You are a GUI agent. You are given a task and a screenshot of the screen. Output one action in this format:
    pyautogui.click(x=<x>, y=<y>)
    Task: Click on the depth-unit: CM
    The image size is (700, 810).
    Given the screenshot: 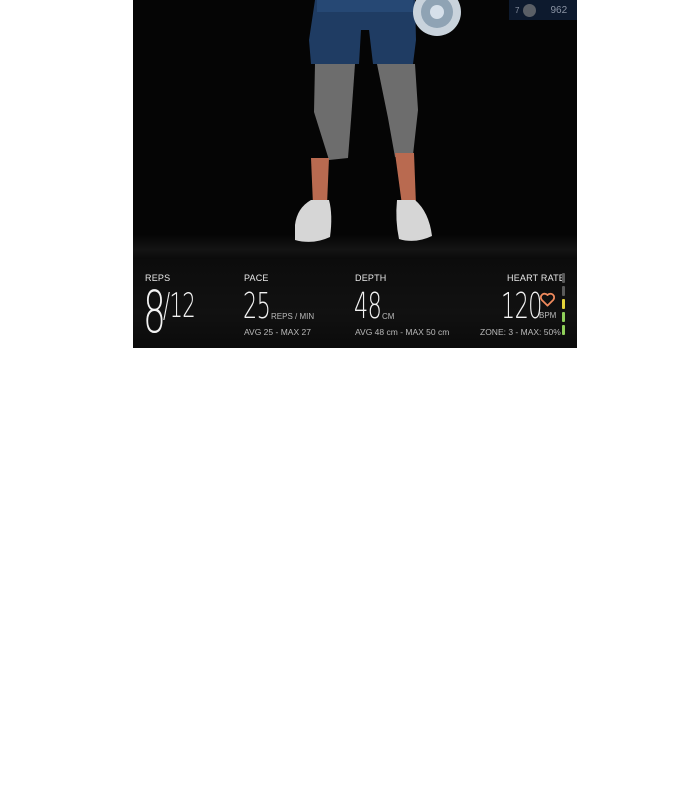 What is the action you would take?
    pyautogui.click(x=388, y=316)
    